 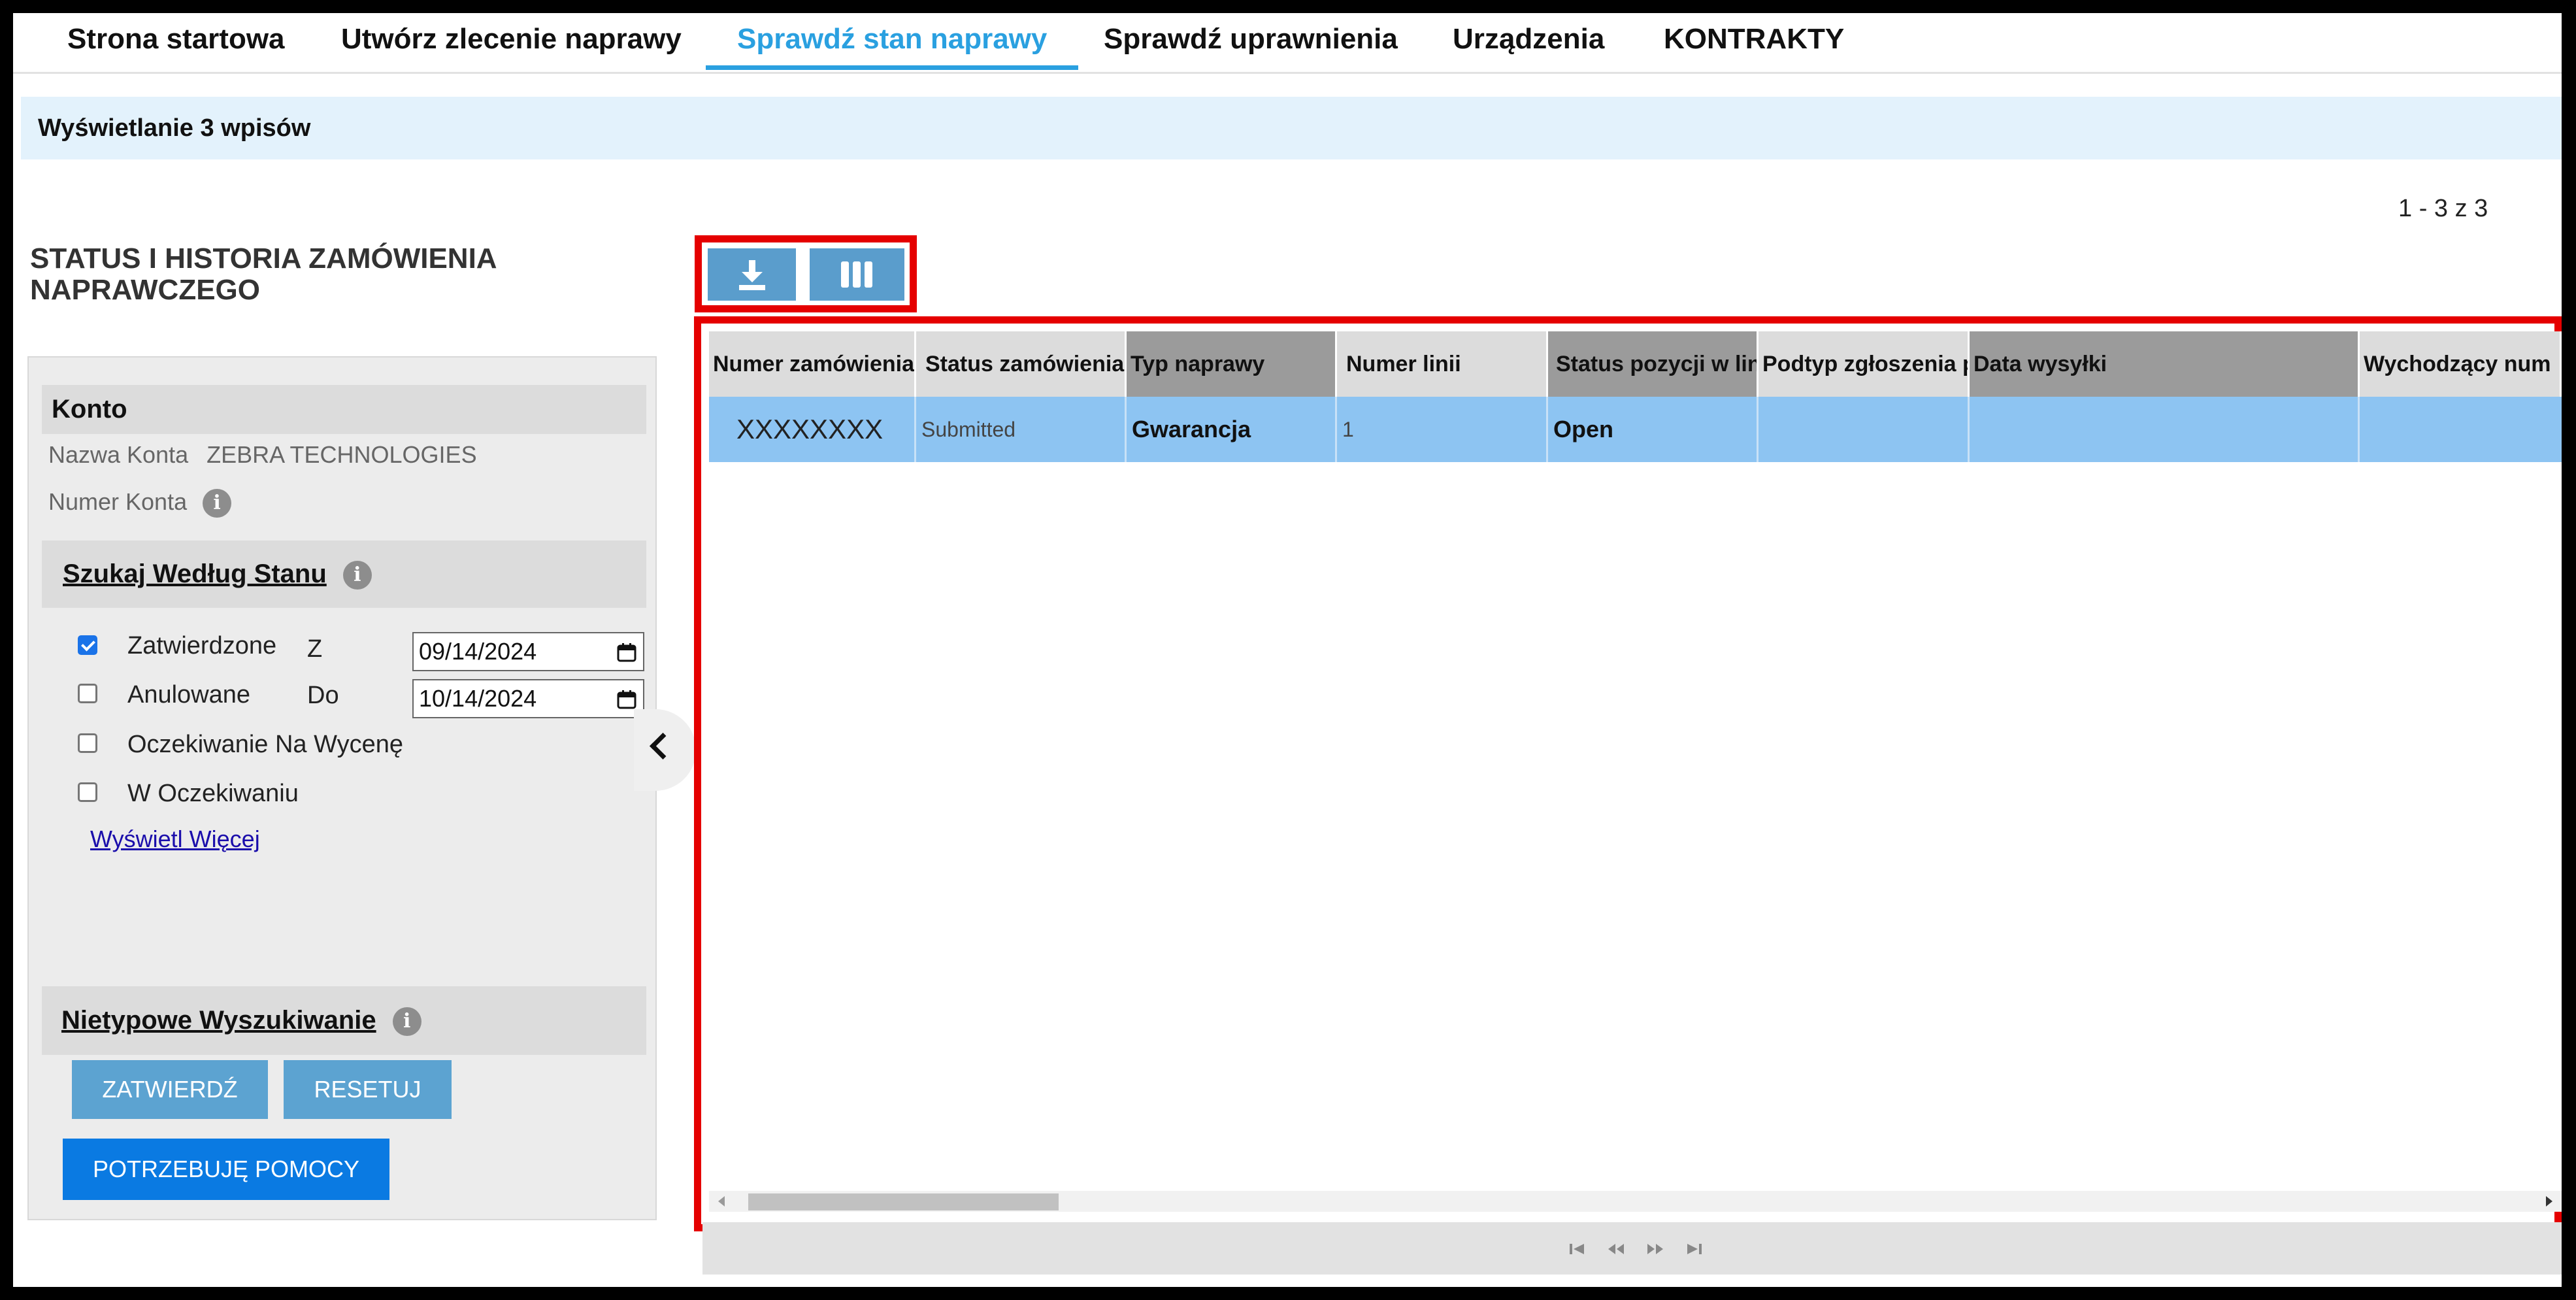 What do you see at coordinates (1694, 1249) in the screenshot?
I see `last-page-icon` at bounding box center [1694, 1249].